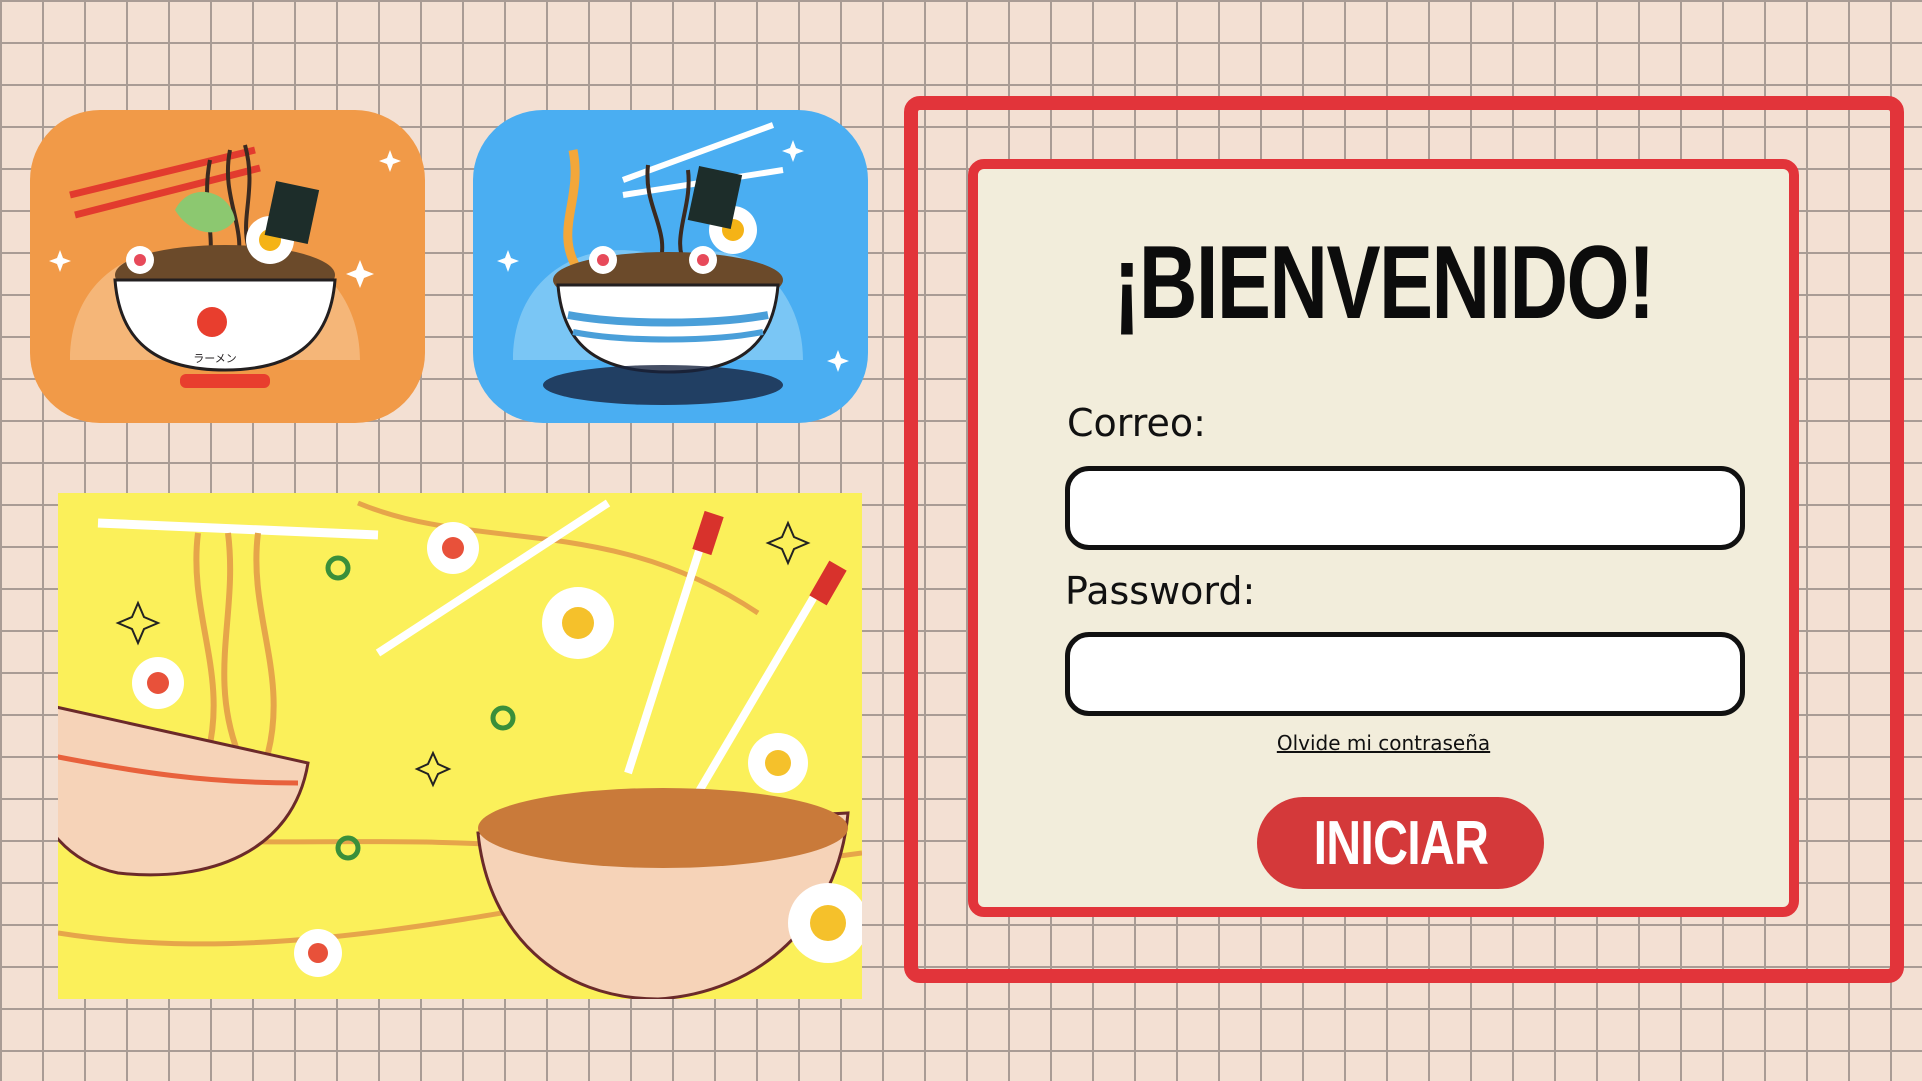  I want to click on password-field, so click(1405, 674).